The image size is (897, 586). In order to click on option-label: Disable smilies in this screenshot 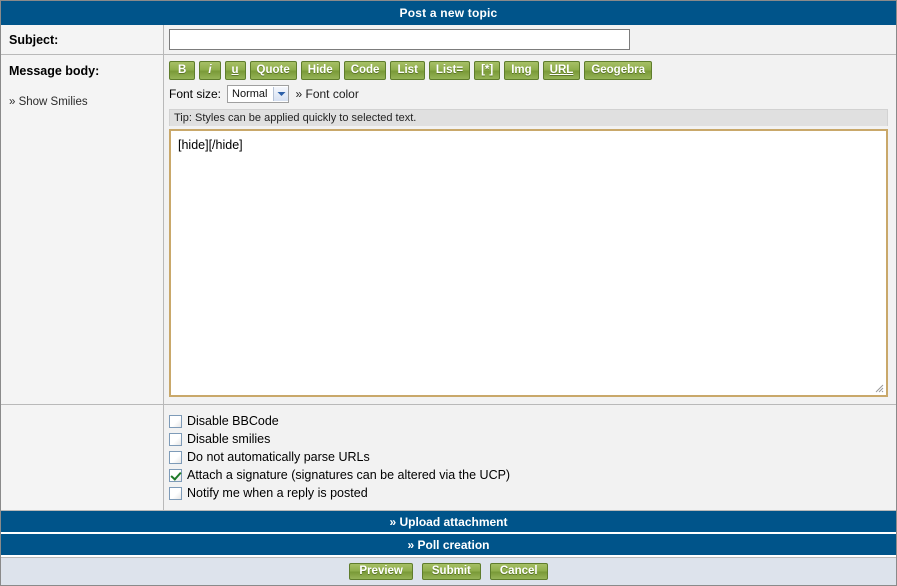, I will do `click(229, 439)`.